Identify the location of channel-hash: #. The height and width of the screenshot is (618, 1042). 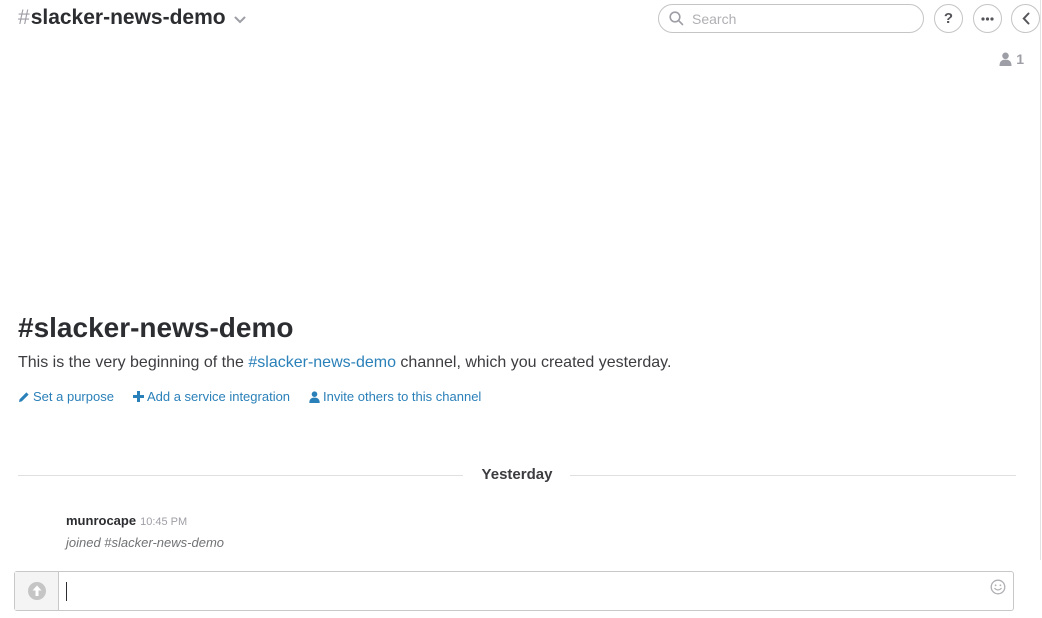
(24, 17).